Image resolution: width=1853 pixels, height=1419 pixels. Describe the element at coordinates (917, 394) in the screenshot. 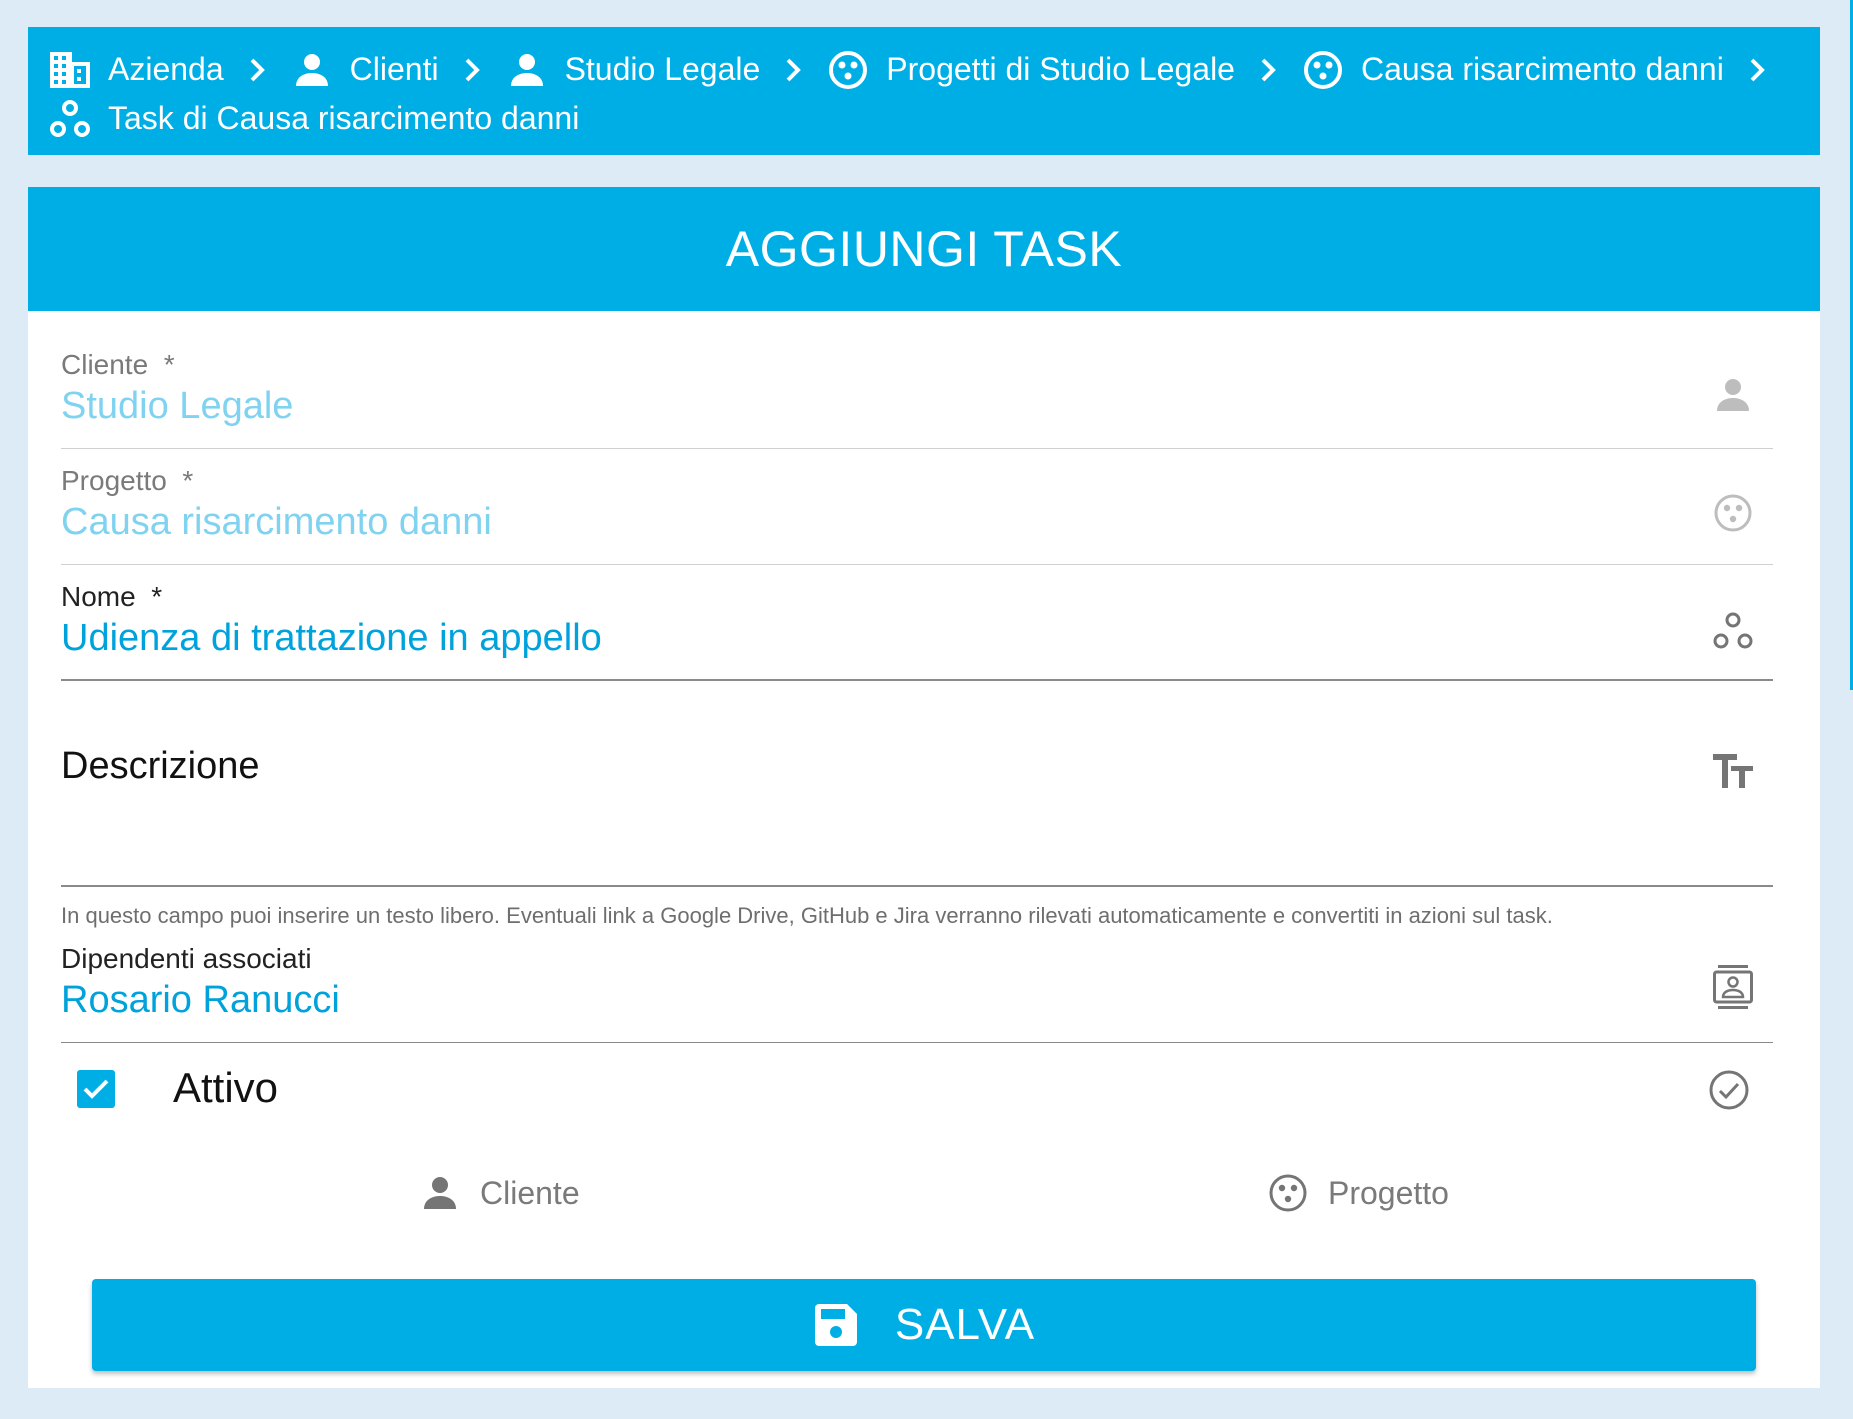

I see `cliente-field: Cliente * Studio Legale` at that location.